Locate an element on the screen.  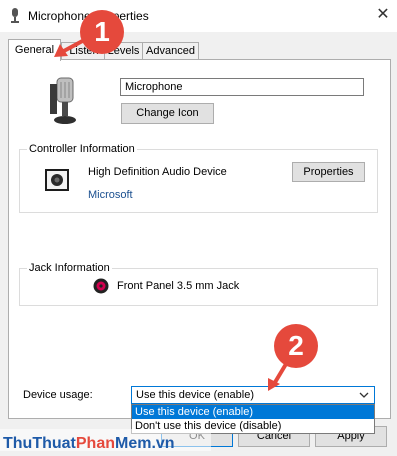
device-usage-selected: Use this device (enable) is located at coordinates (195, 395).